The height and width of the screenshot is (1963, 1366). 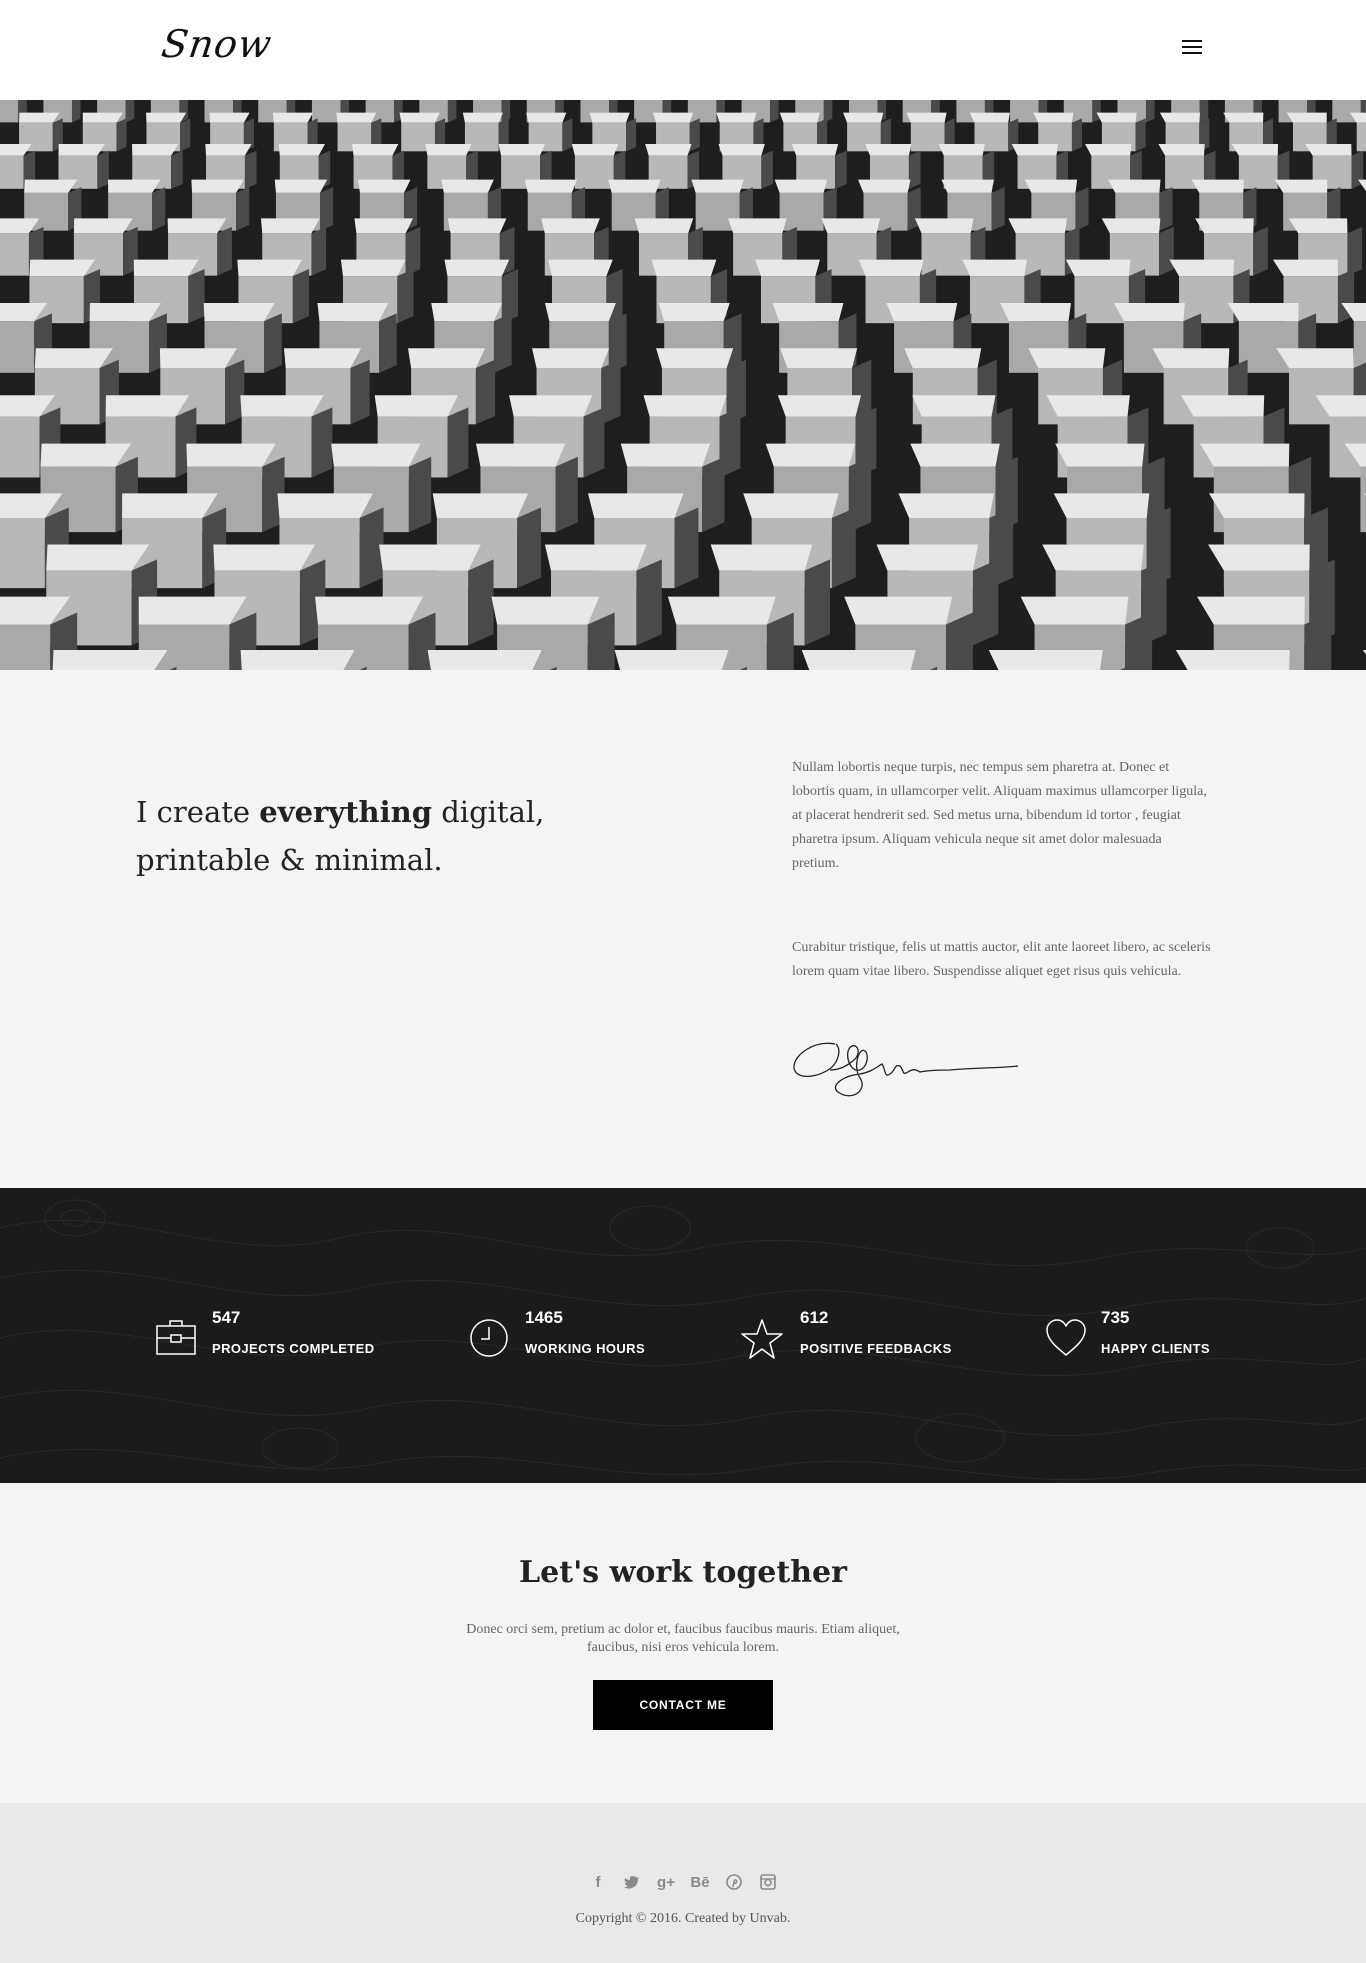 What do you see at coordinates (226, 1317) in the screenshot?
I see `stat-number: 547` at bounding box center [226, 1317].